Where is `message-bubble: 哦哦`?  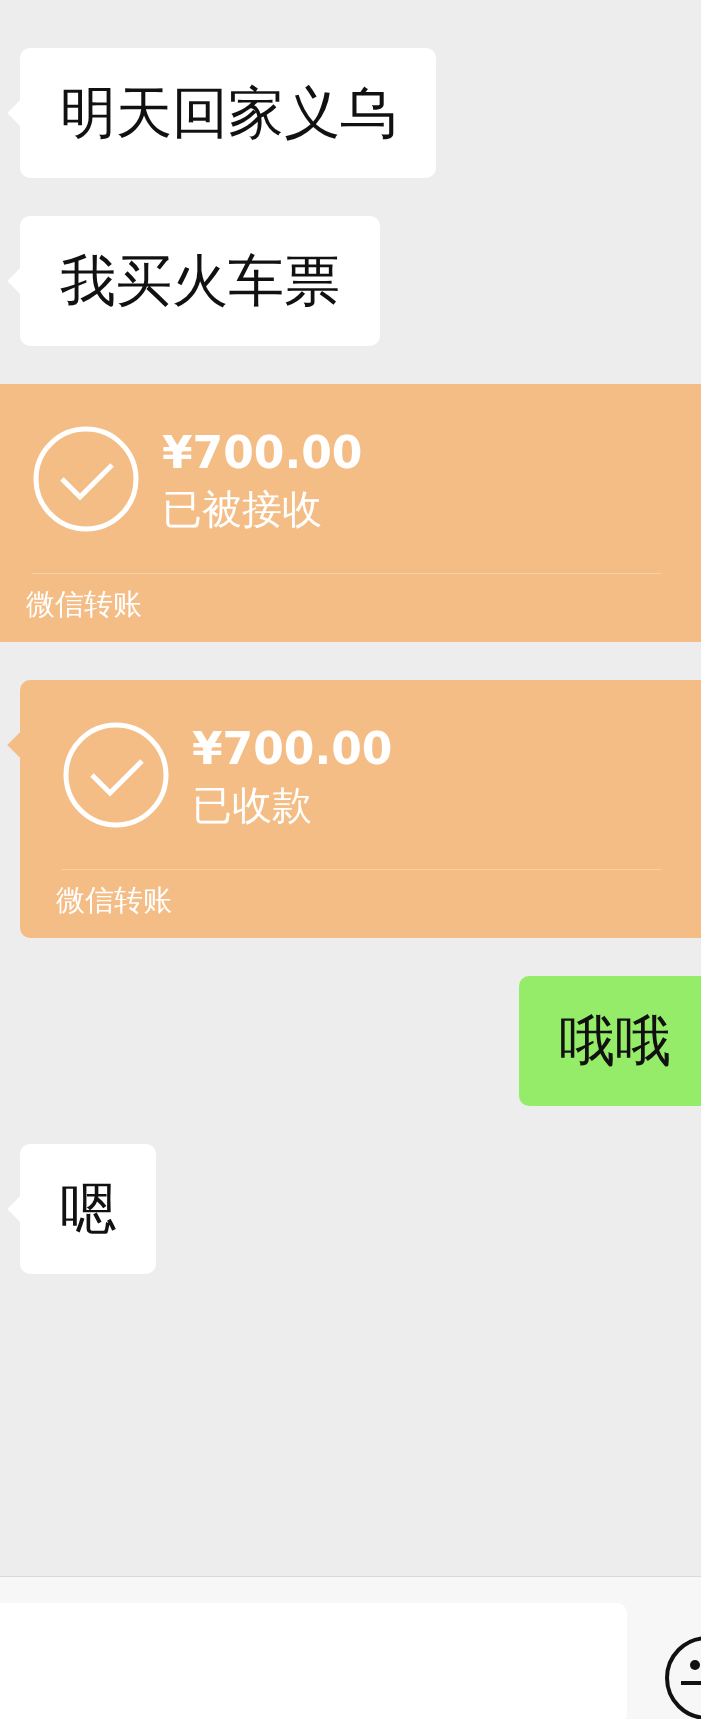
message-bubble: 哦哦 is located at coordinates (610, 1041).